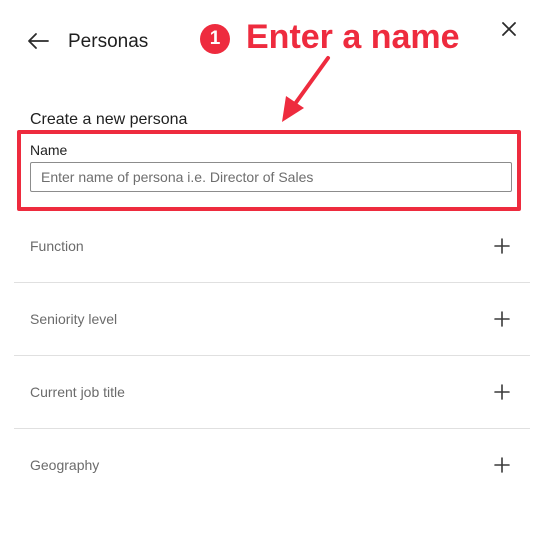  Describe the element at coordinates (215, 39) in the screenshot. I see `step-badge: 1` at that location.